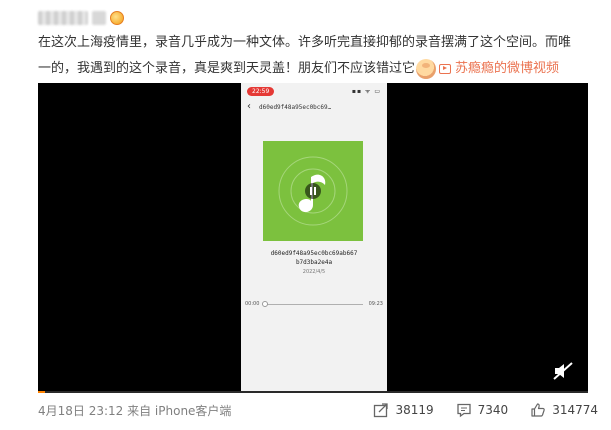 This screenshot has width=611, height=430. What do you see at coordinates (381, 410) in the screenshot?
I see `share-icon` at bounding box center [381, 410].